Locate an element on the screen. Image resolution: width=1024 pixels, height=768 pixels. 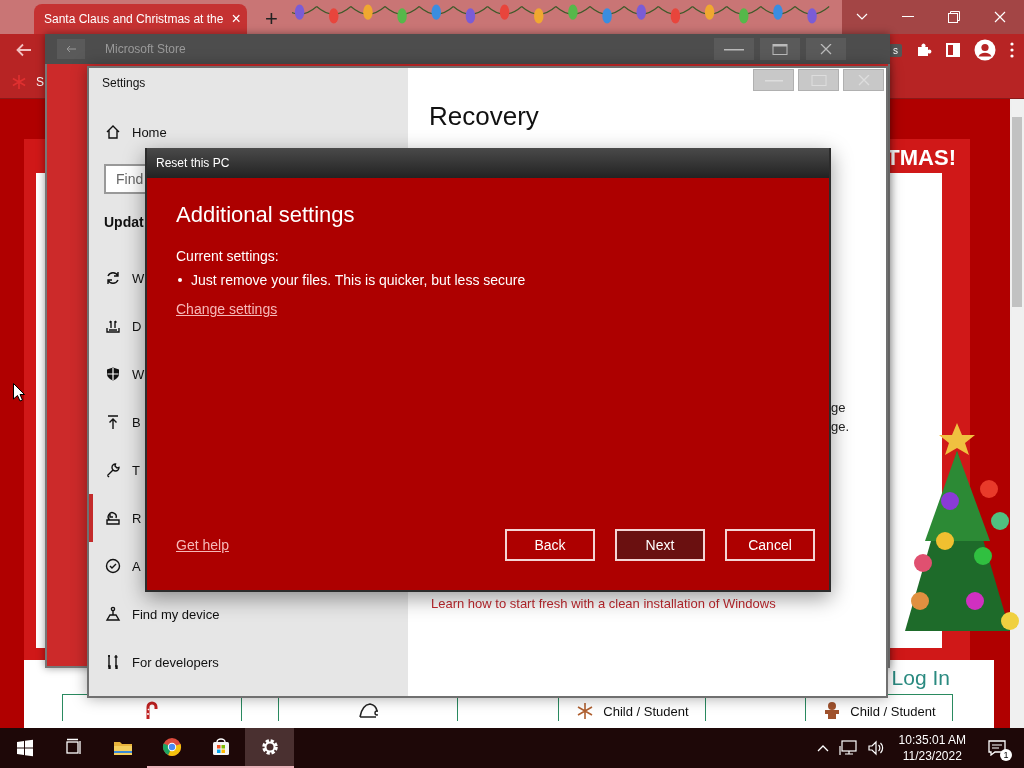
dialog-title: Reset this PC is located at coordinates (488, 163).